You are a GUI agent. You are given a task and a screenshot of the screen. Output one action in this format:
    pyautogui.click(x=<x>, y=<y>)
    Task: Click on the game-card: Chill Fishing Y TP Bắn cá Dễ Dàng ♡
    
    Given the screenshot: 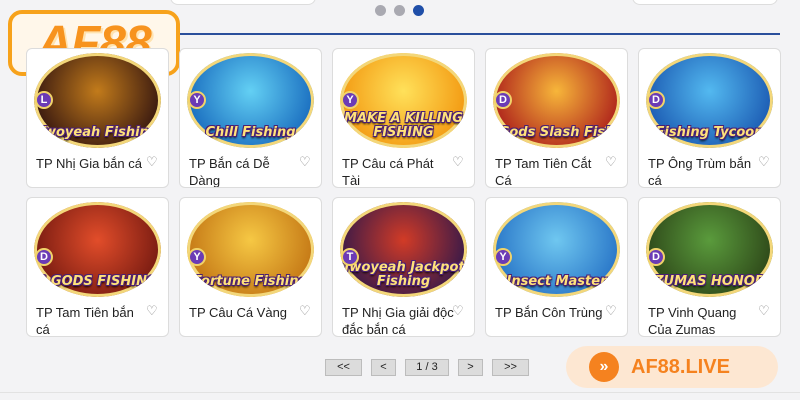 What is the action you would take?
    pyautogui.click(x=250, y=118)
    